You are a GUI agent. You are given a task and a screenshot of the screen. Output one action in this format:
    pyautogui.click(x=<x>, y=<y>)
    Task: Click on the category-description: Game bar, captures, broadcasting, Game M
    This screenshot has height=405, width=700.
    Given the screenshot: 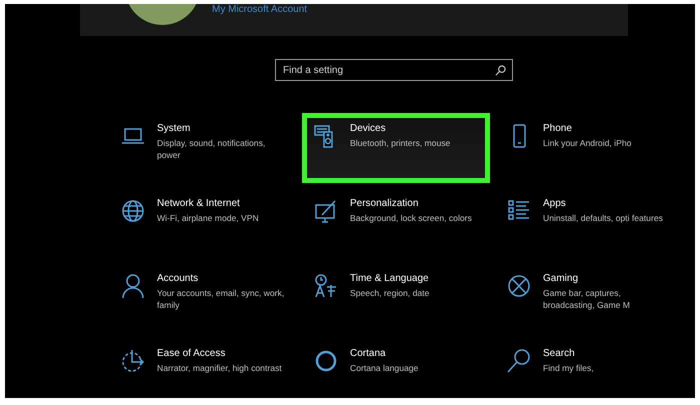 What is the action you would take?
    pyautogui.click(x=587, y=299)
    